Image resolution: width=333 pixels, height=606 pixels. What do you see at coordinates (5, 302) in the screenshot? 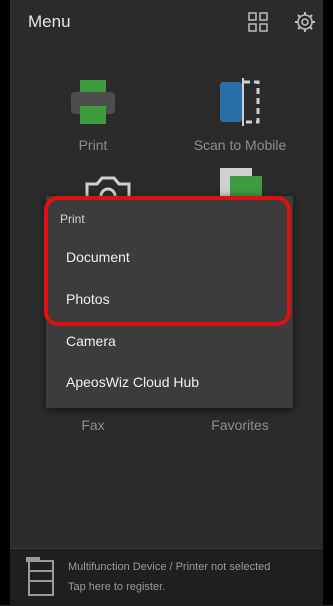
I see `left-bezel` at bounding box center [5, 302].